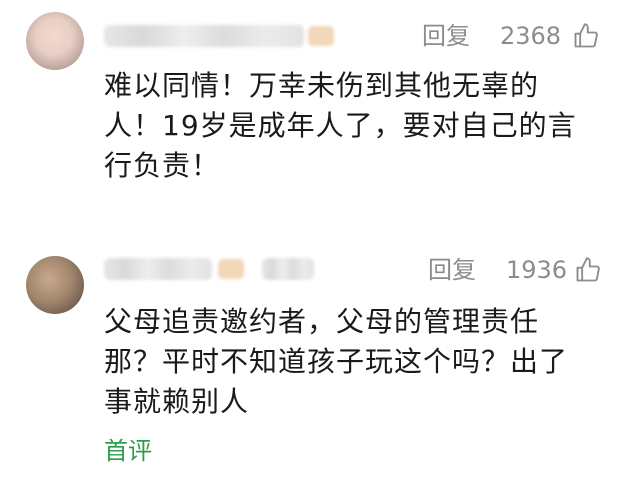  Describe the element at coordinates (322, 321) in the screenshot. I see `comment-line: 父母追责邀约者，父母的管理责任` at that location.